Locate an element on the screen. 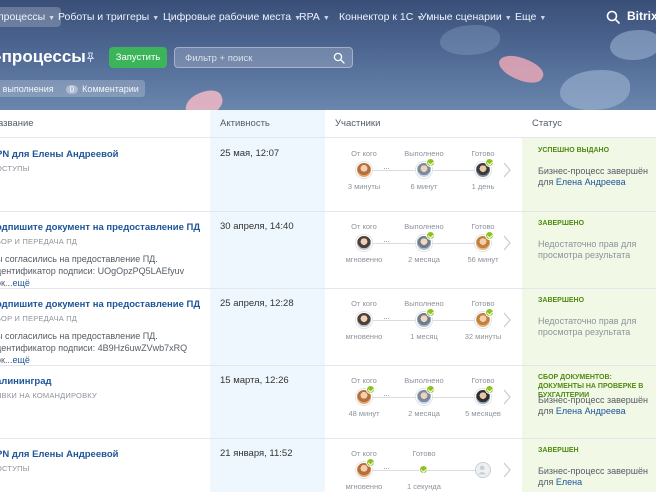  activity-date: 25 мая, 12:07 is located at coordinates (250, 153).